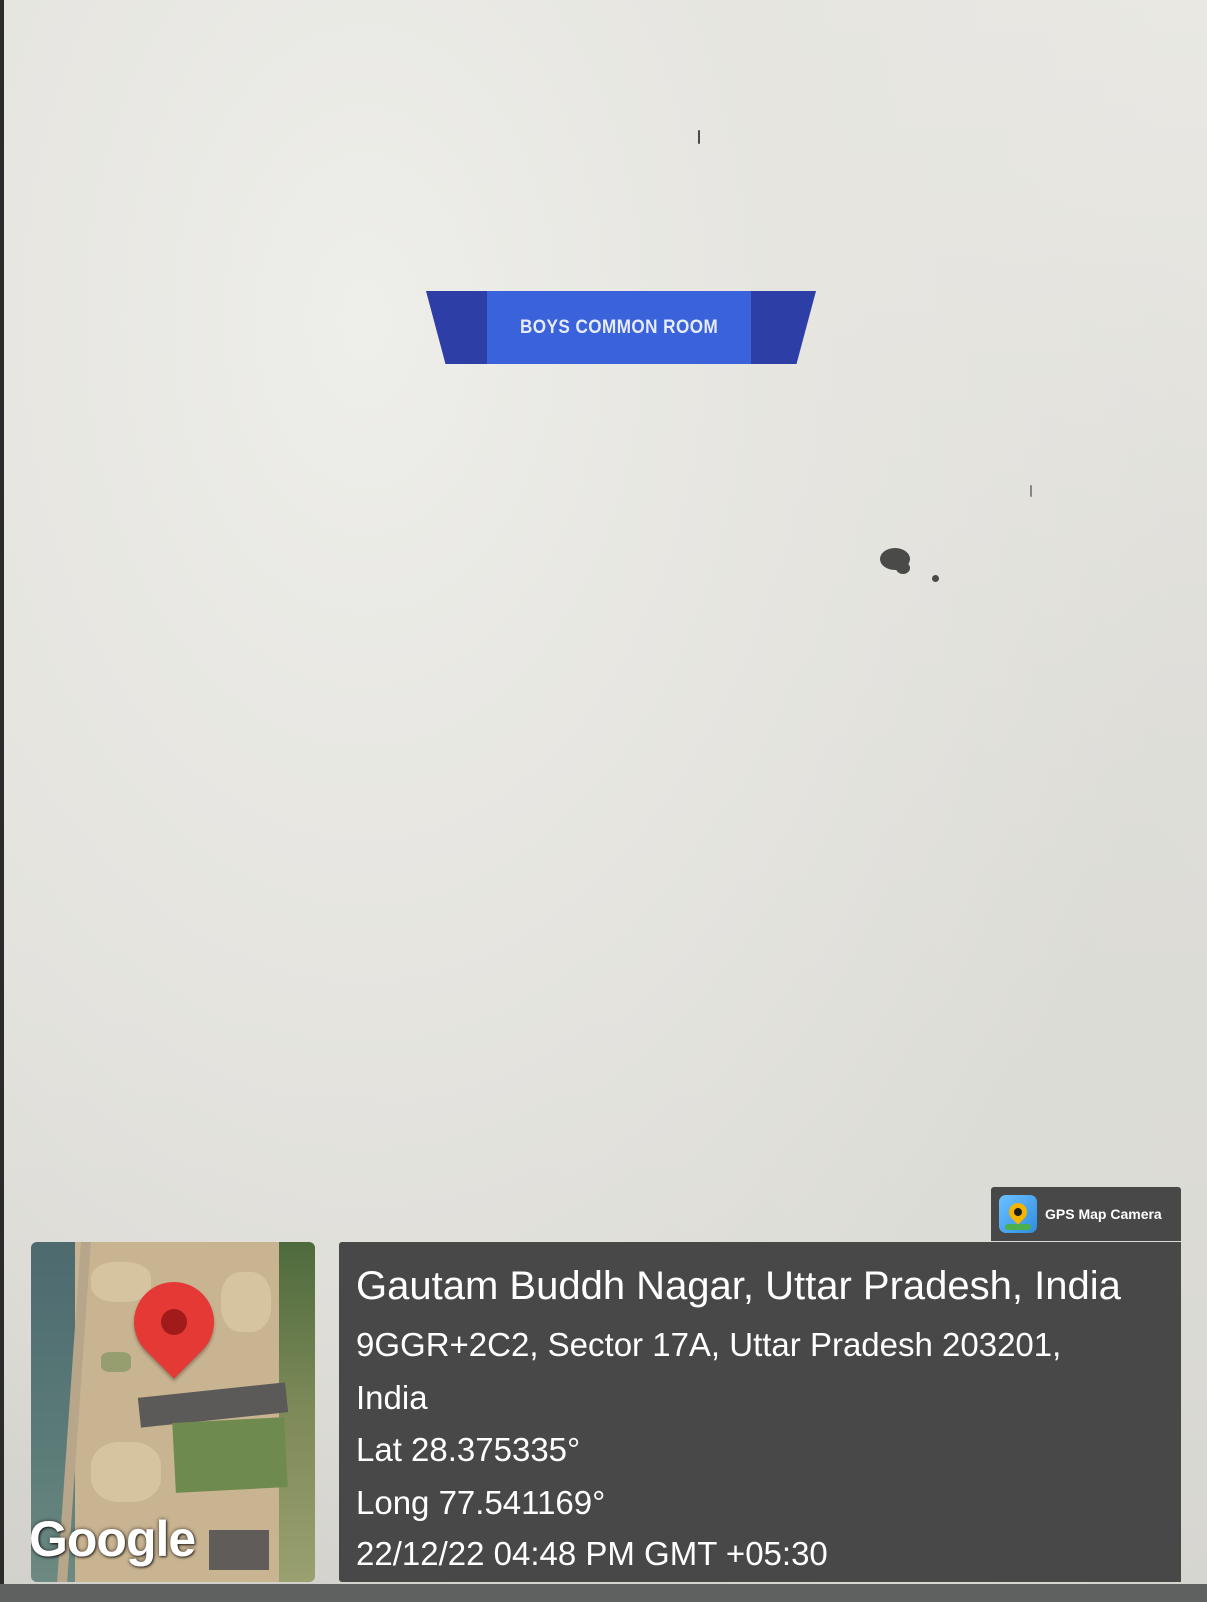 The width and height of the screenshot is (1207, 1602). What do you see at coordinates (738, 1286) in the screenshot?
I see `location-title: Gautam Buddh Nagar, Uttar Pradesh, India` at bounding box center [738, 1286].